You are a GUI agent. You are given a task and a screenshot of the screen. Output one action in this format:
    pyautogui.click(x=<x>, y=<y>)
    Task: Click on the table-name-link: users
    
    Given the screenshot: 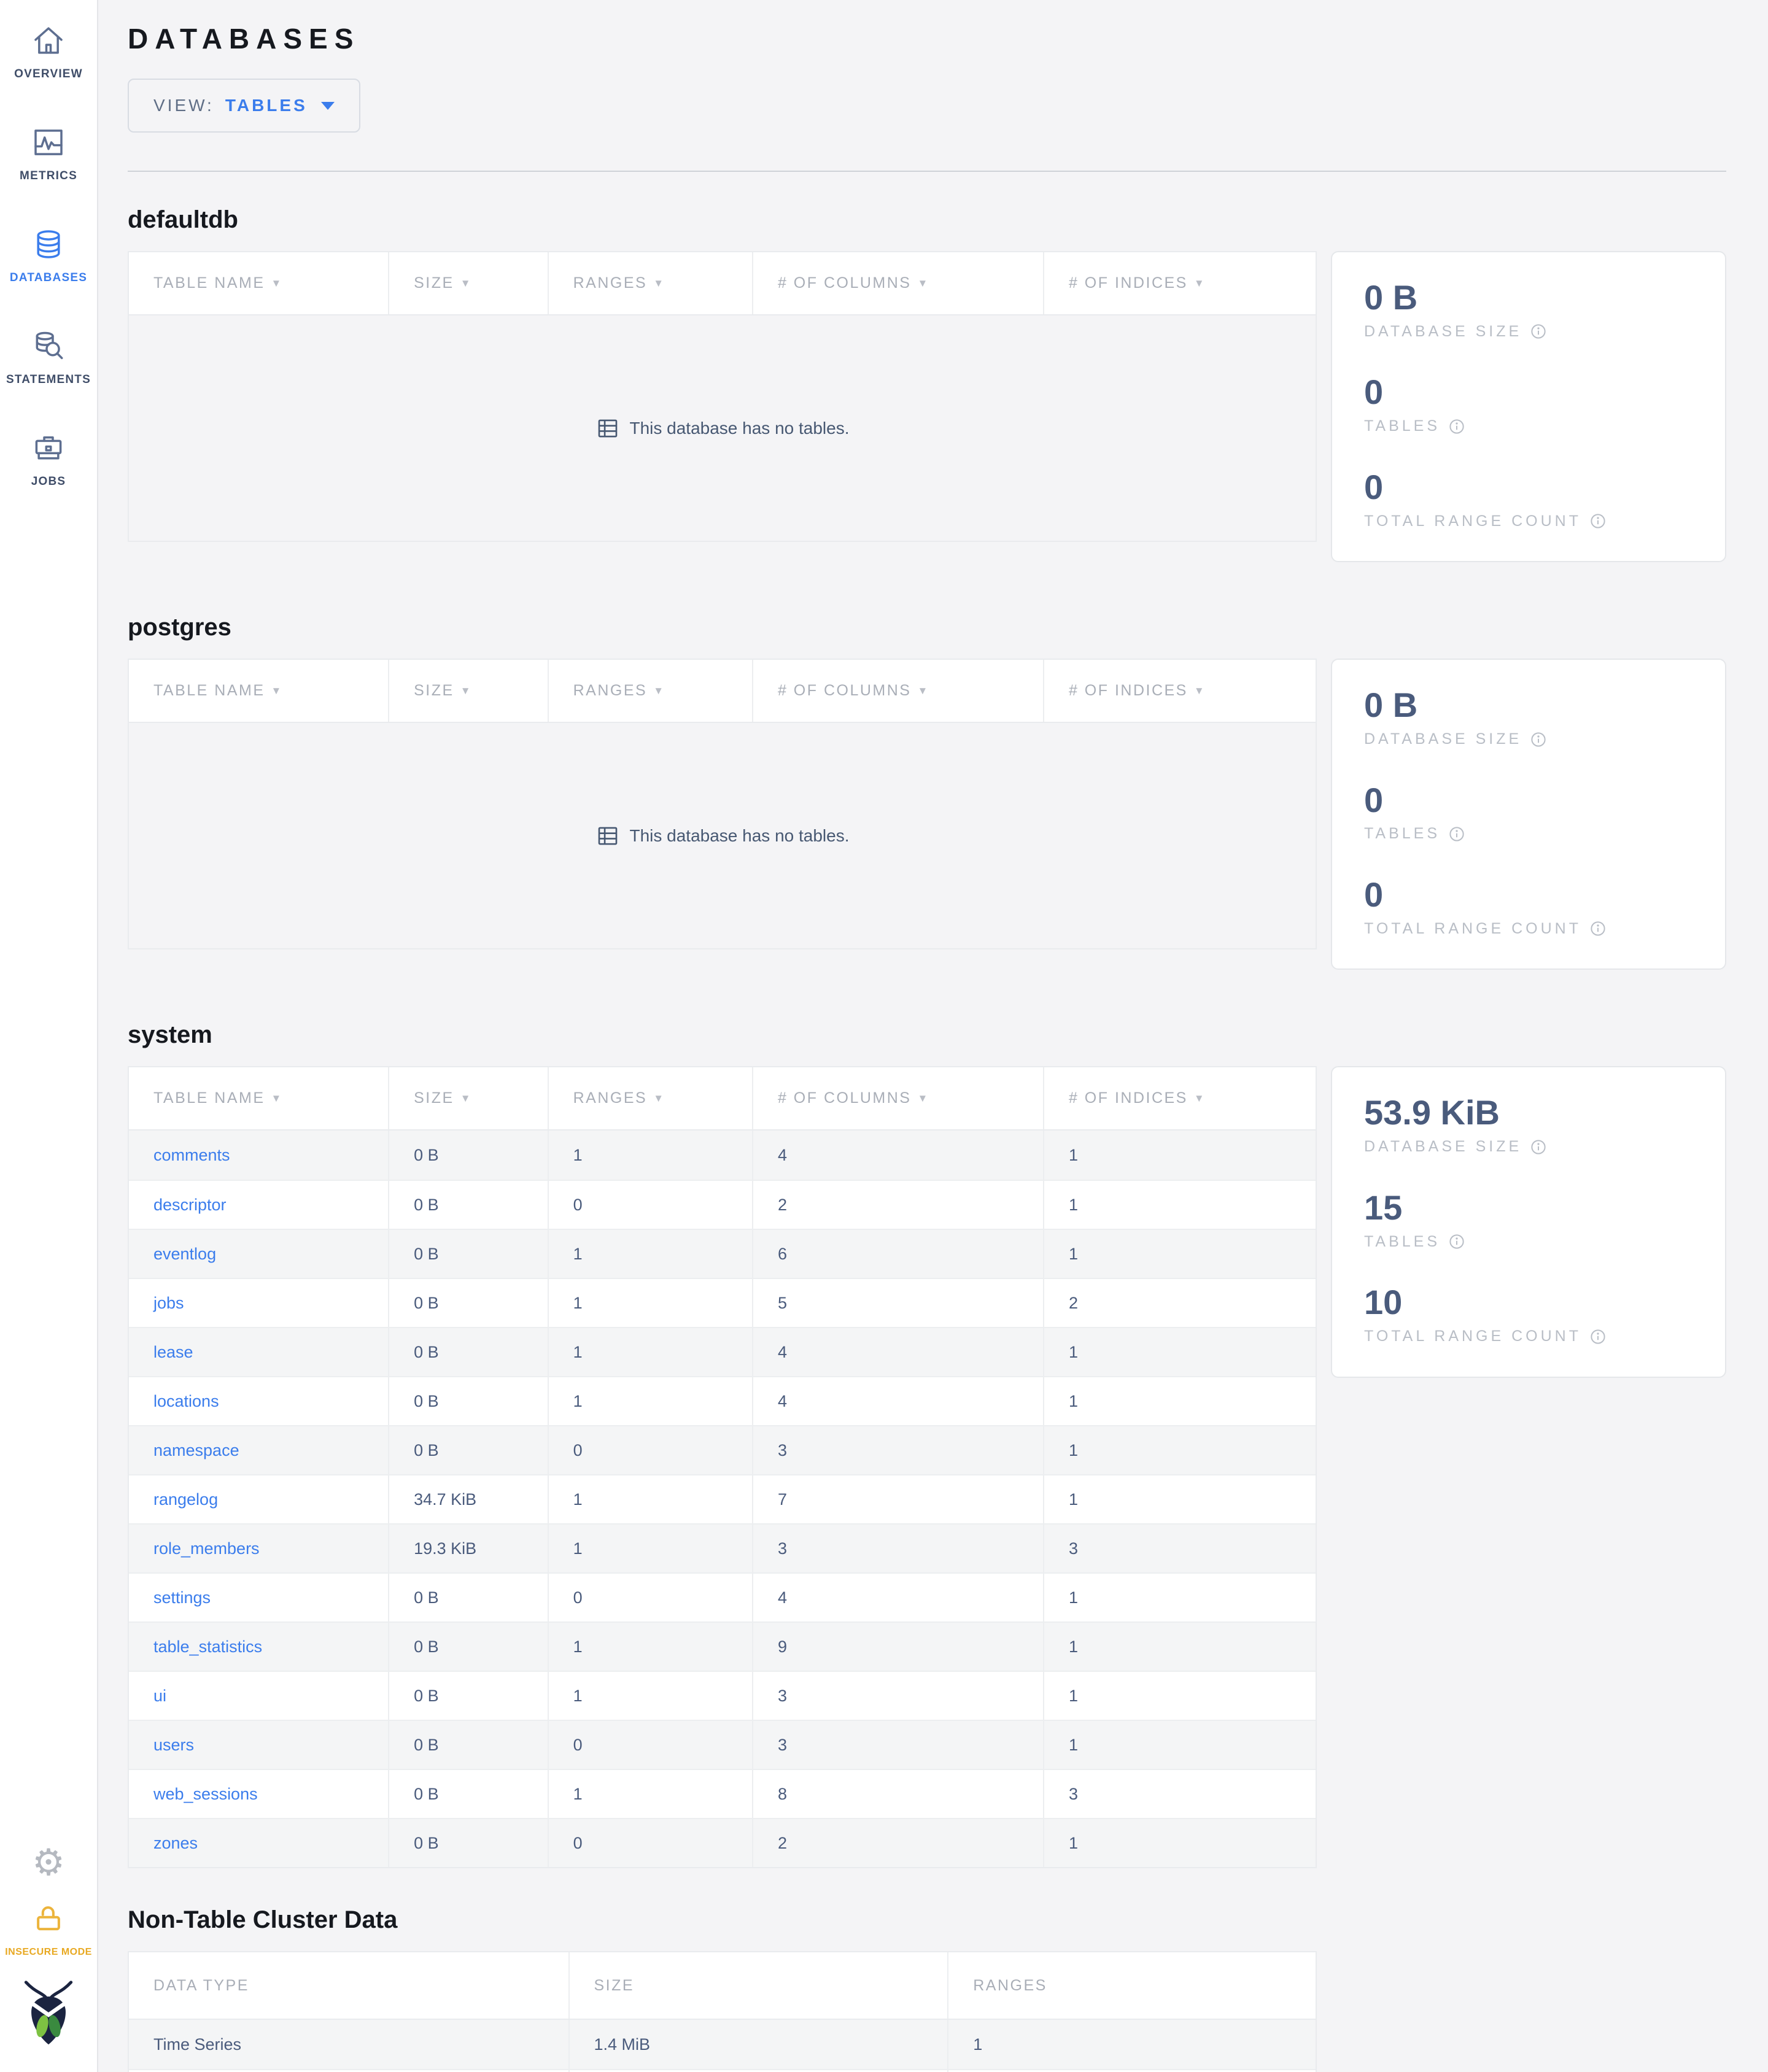 What is the action you would take?
    pyautogui.click(x=173, y=1745)
    